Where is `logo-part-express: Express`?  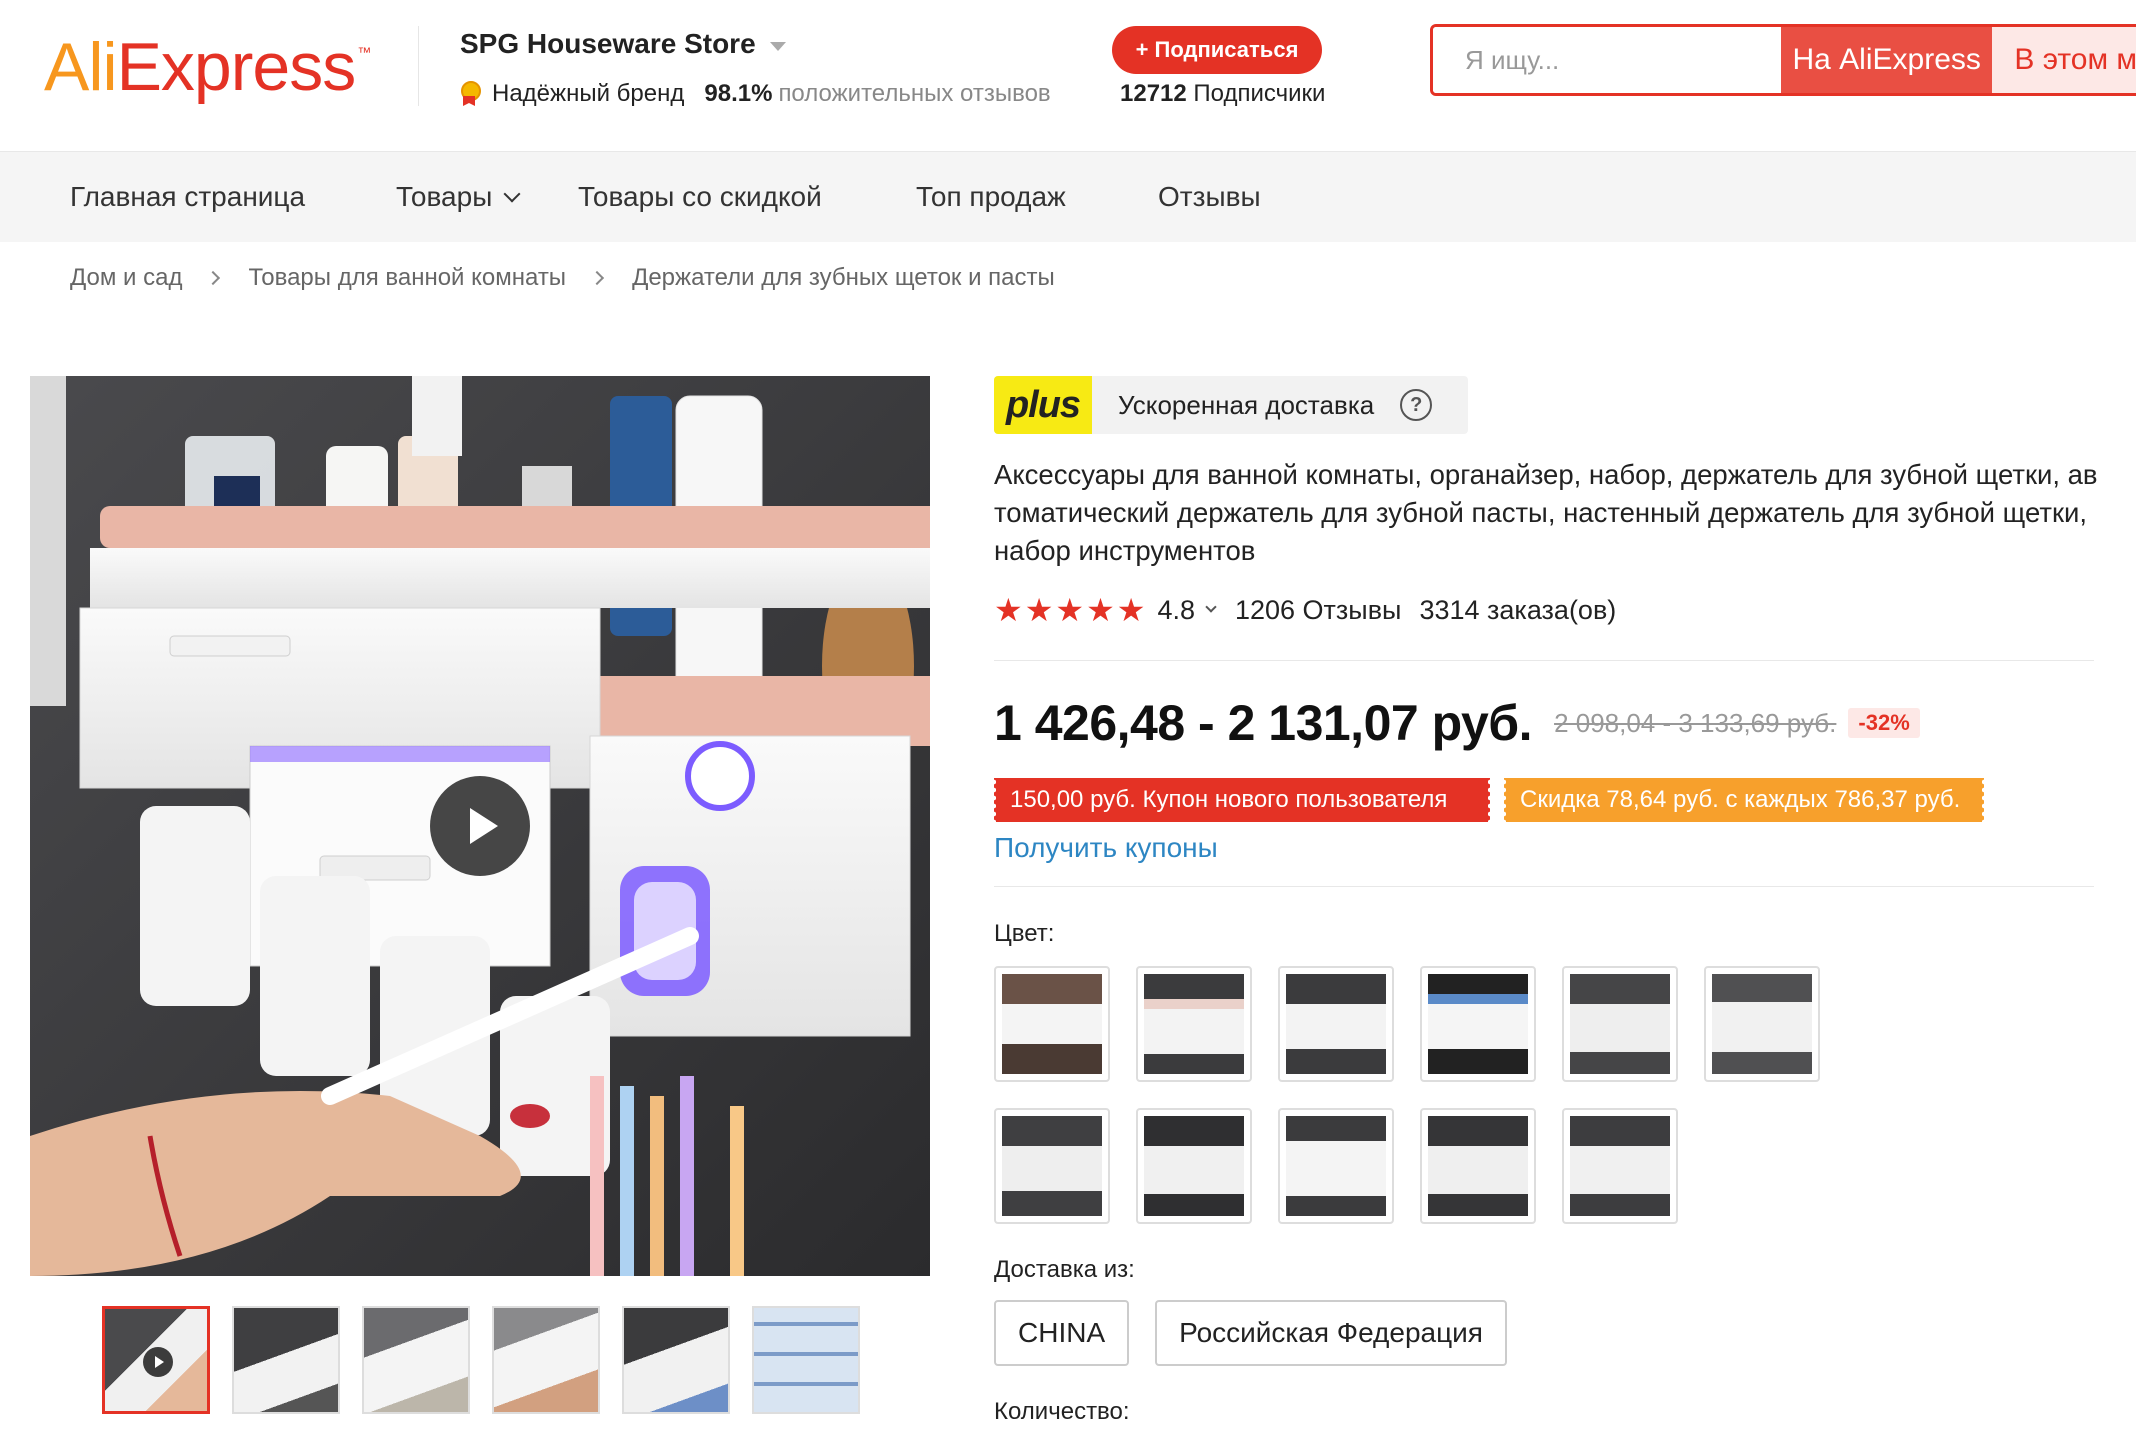 logo-part-express: Express is located at coordinates (236, 67).